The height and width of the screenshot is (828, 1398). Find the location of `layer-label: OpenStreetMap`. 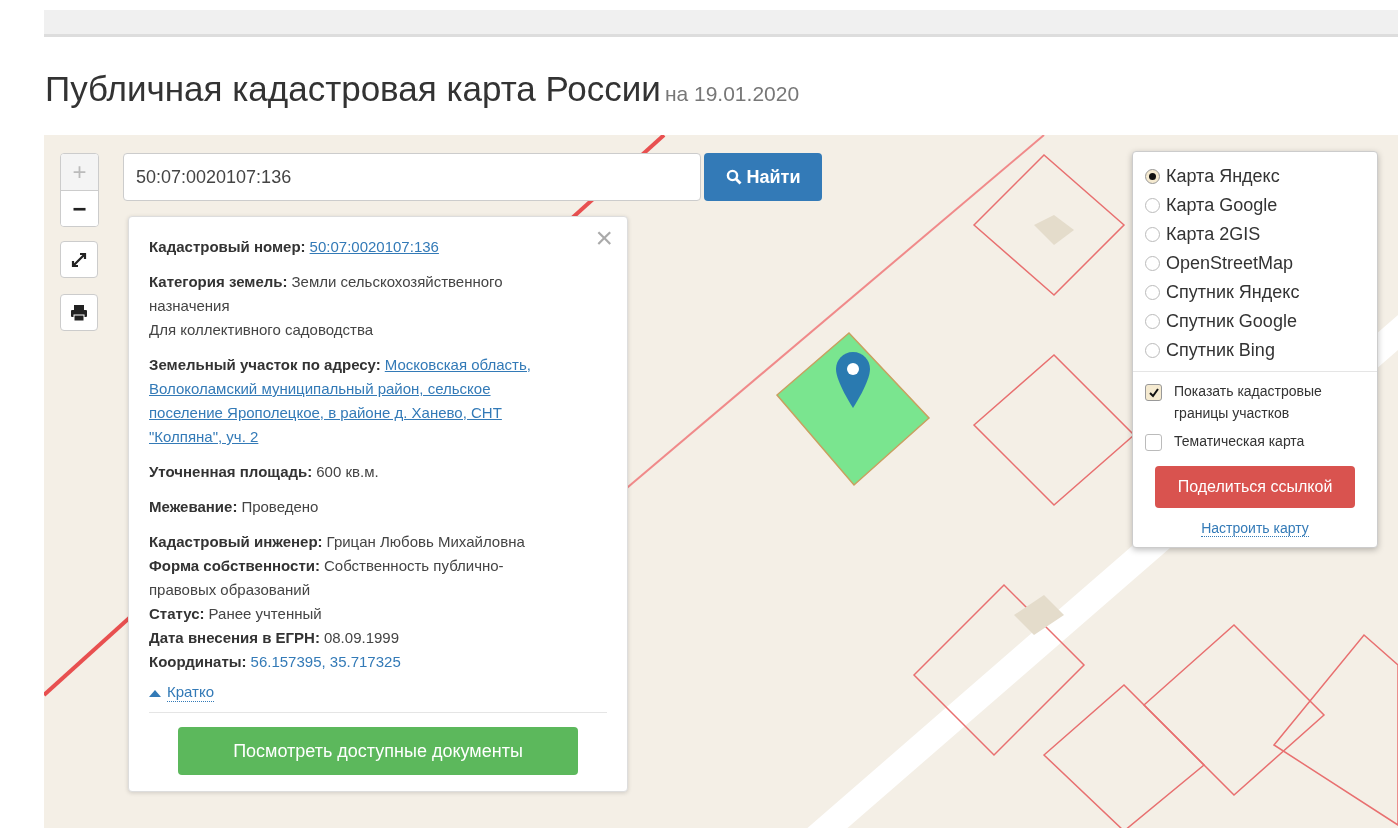

layer-label: OpenStreetMap is located at coordinates (1230, 263).